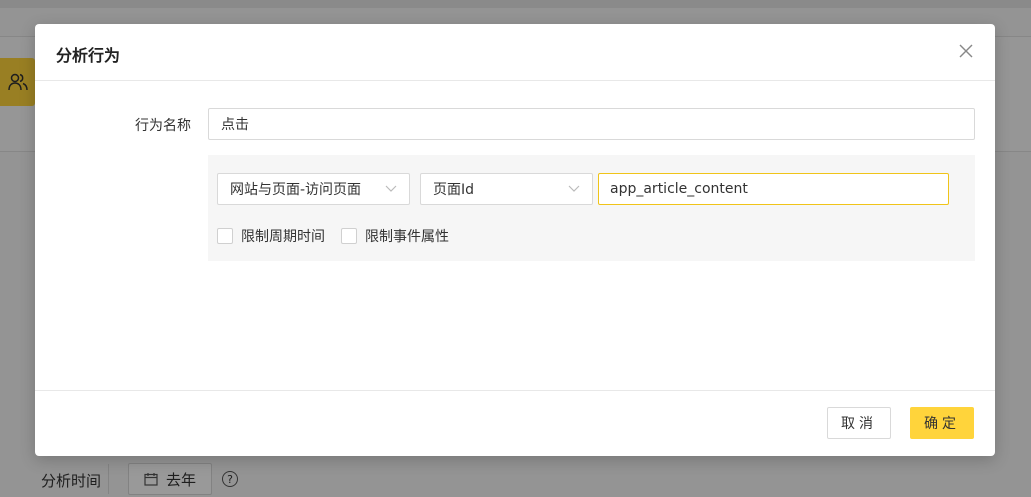 The height and width of the screenshot is (497, 1031). I want to click on limit-period-label: 限制周期时间, so click(283, 237).